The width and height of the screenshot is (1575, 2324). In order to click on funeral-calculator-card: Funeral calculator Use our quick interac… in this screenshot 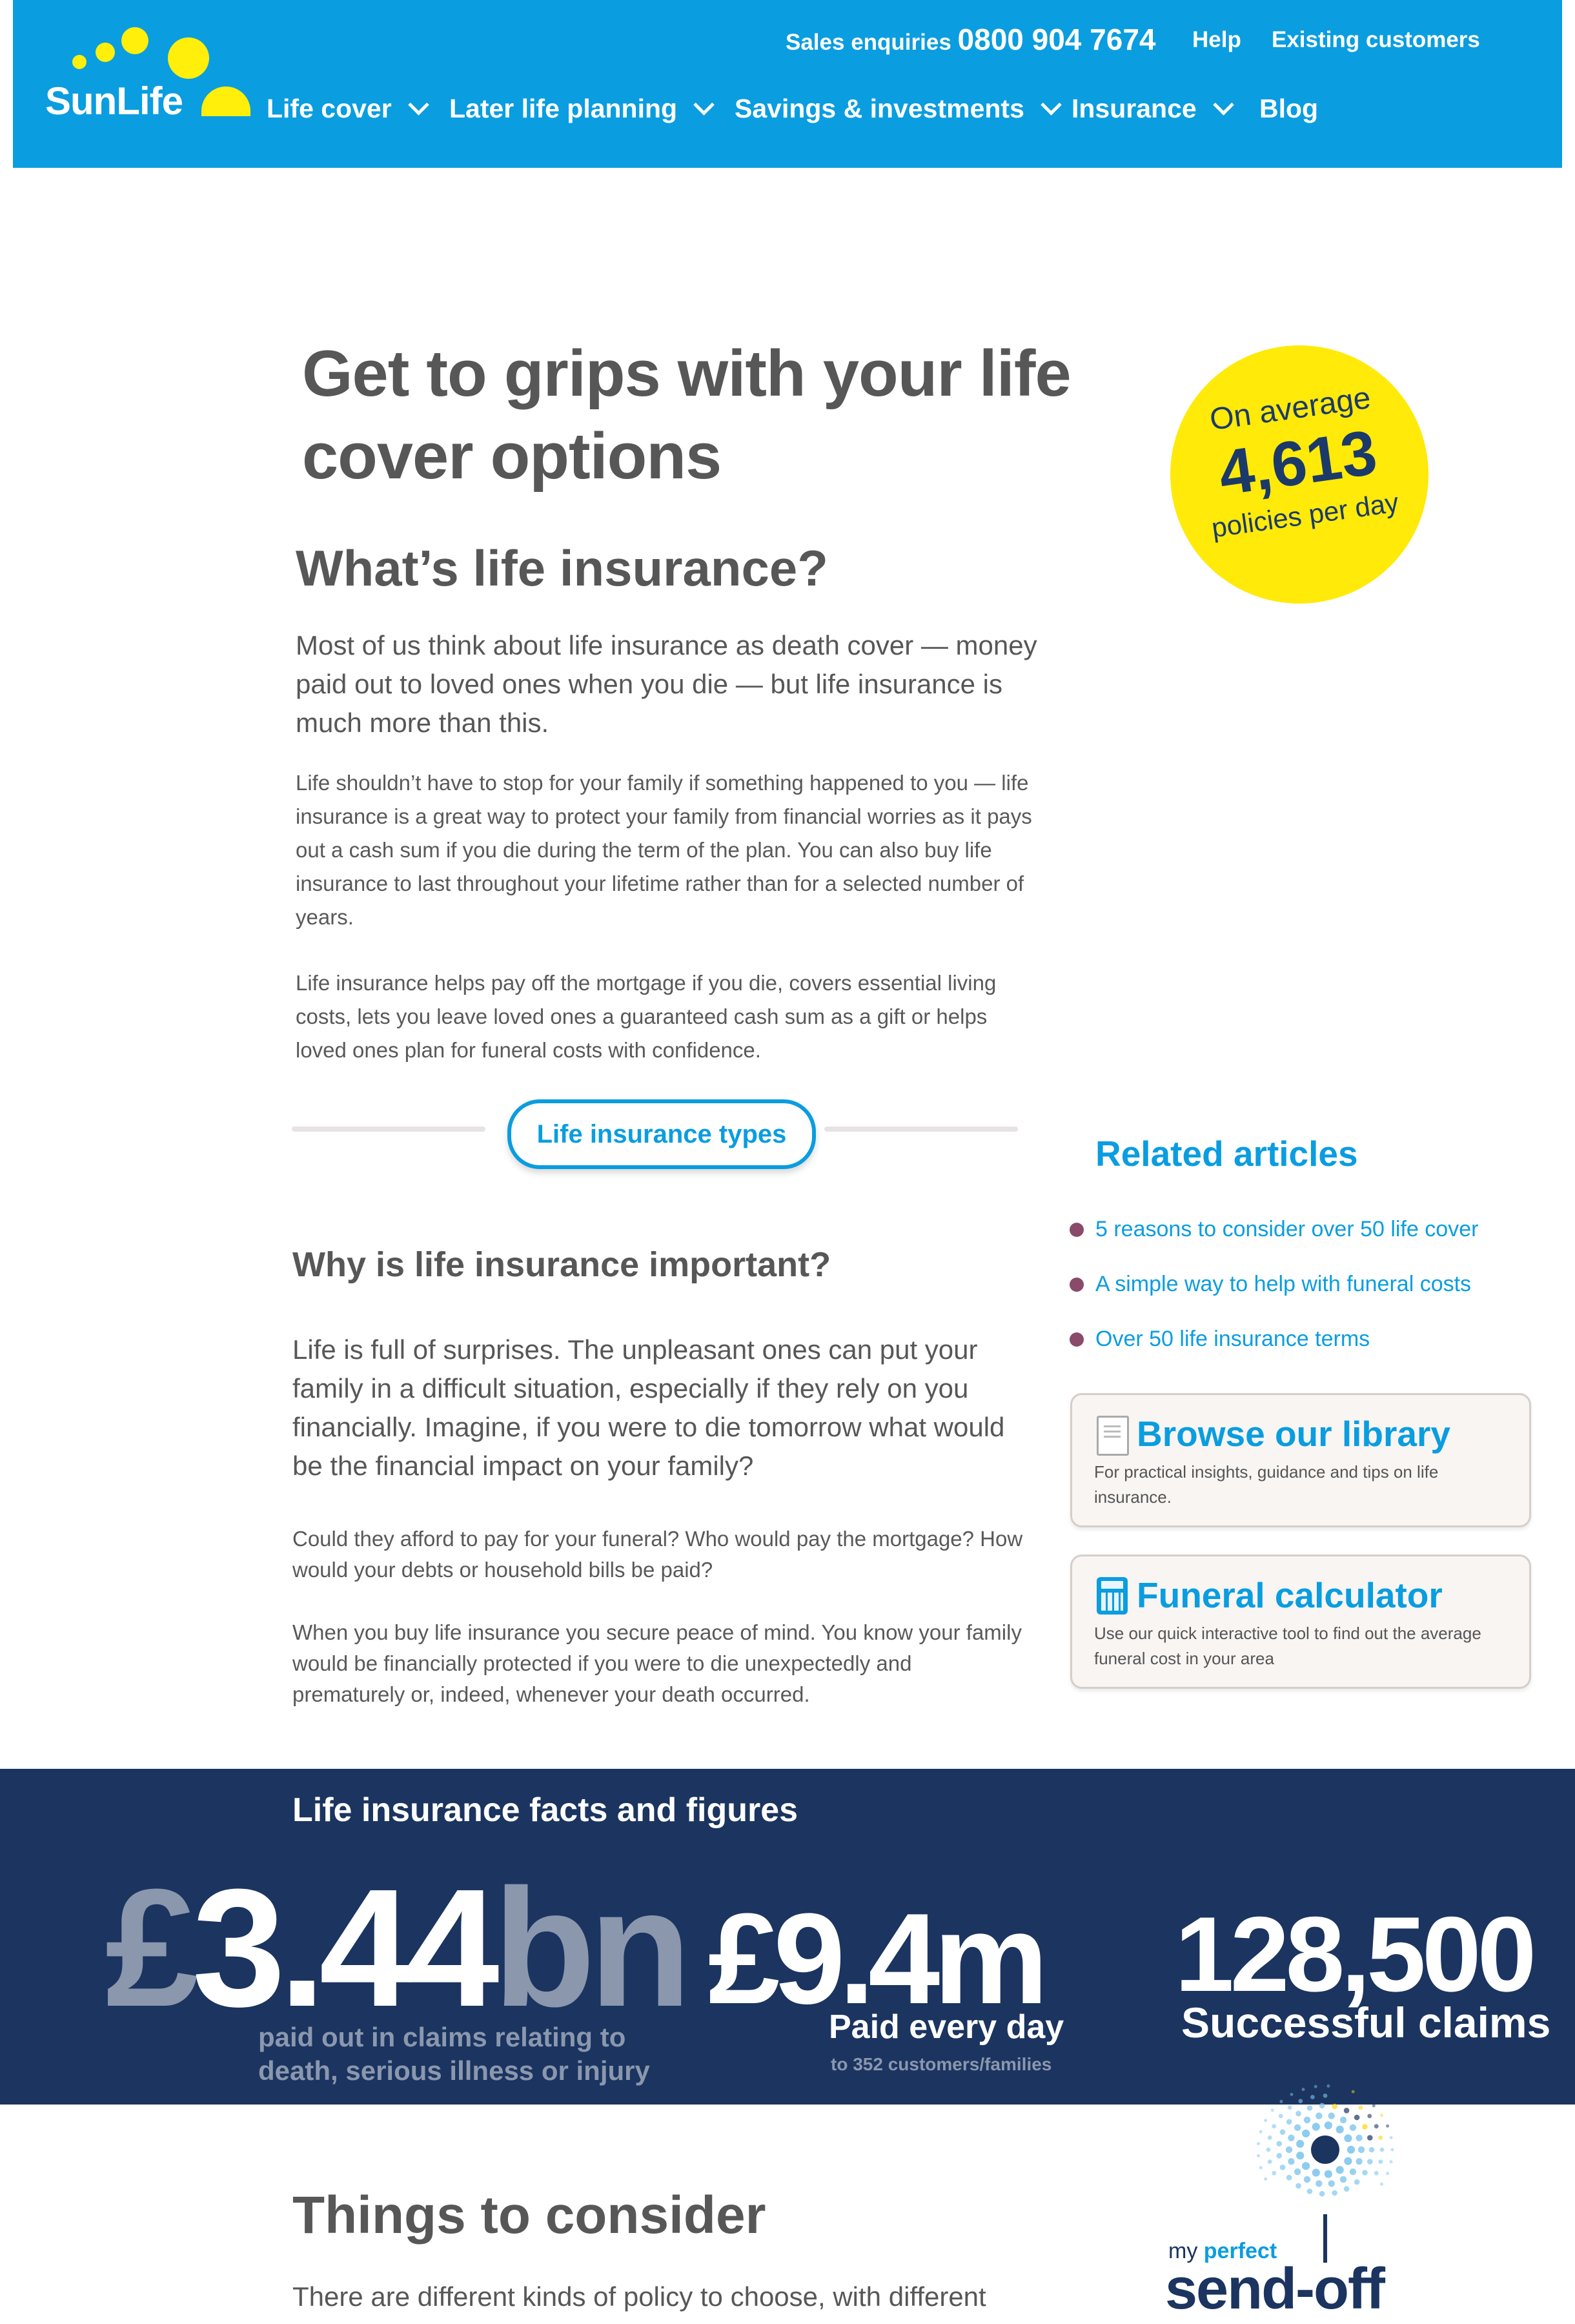, I will do `click(1300, 1621)`.